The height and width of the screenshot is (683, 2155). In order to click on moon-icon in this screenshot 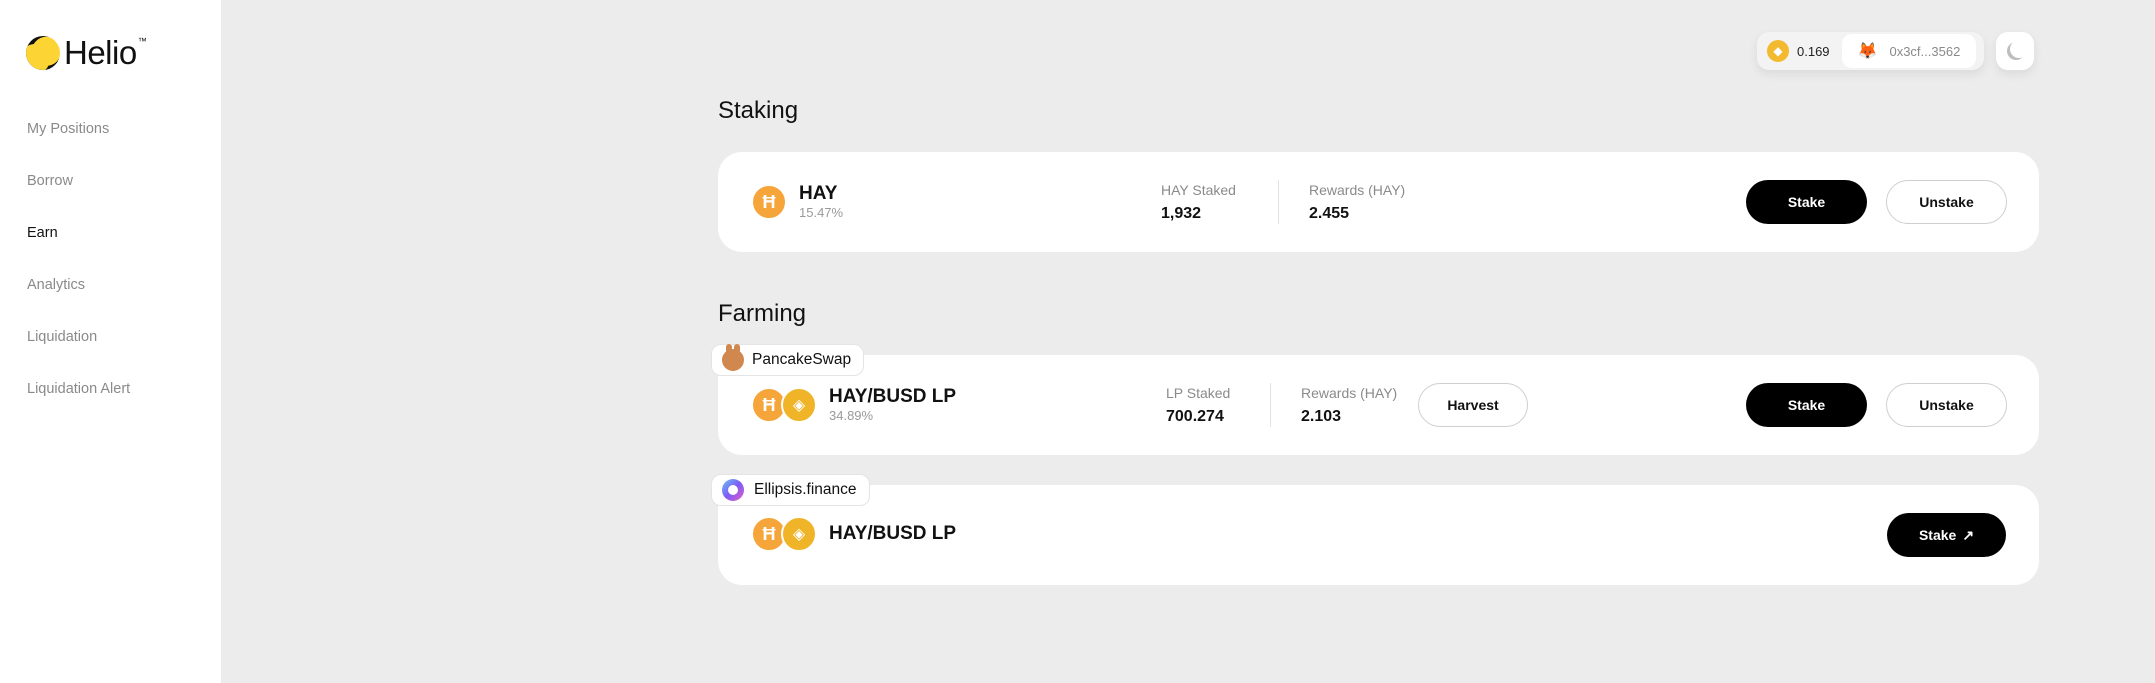, I will do `click(2019, 49)`.